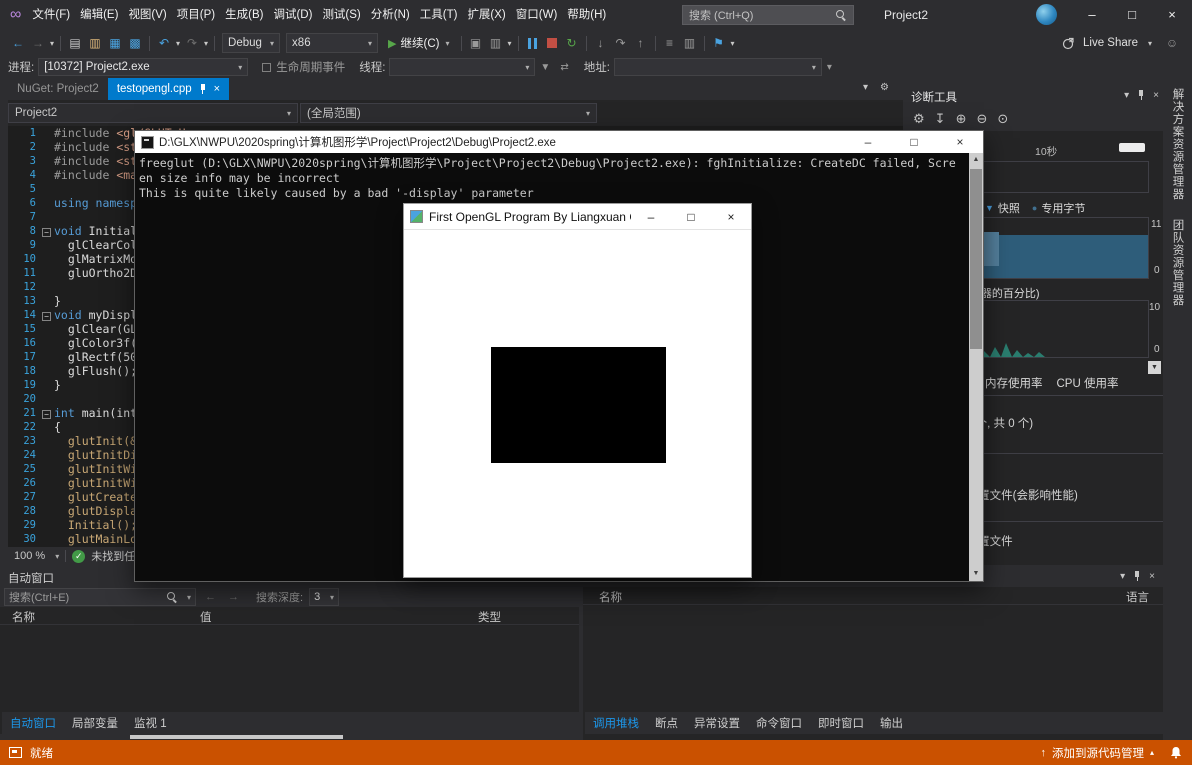 Image resolution: width=1192 pixels, height=765 pixels. What do you see at coordinates (537, 15) in the screenshot?
I see `menu-item-11: 窗口(W)` at bounding box center [537, 15].